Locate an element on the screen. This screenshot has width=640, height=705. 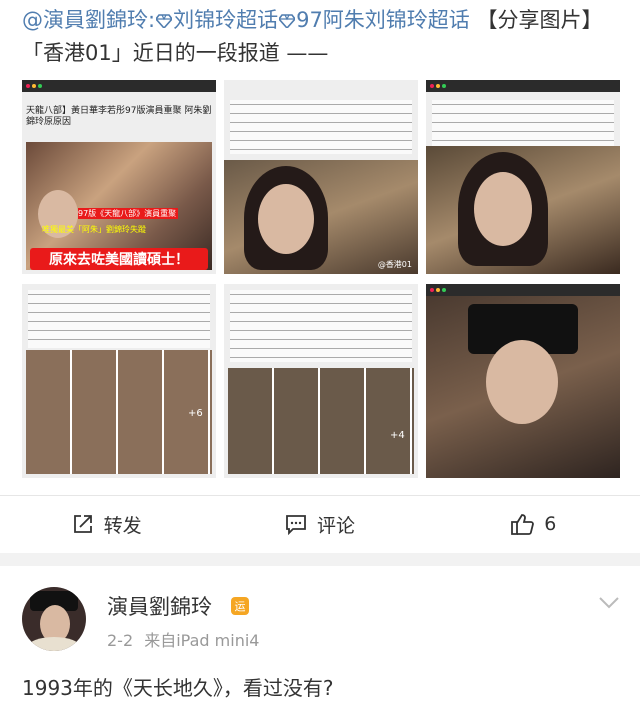
graduate-face is located at coordinates (522, 382).